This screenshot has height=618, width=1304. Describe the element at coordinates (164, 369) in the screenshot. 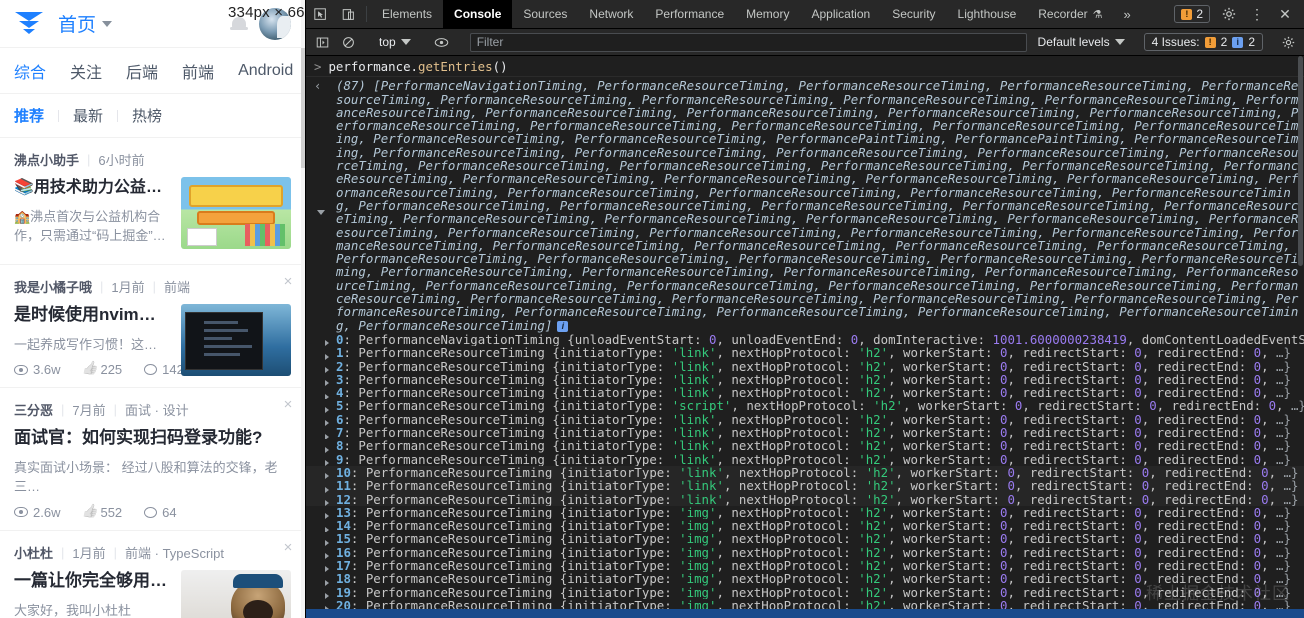

I see `comments-stat: 142` at that location.